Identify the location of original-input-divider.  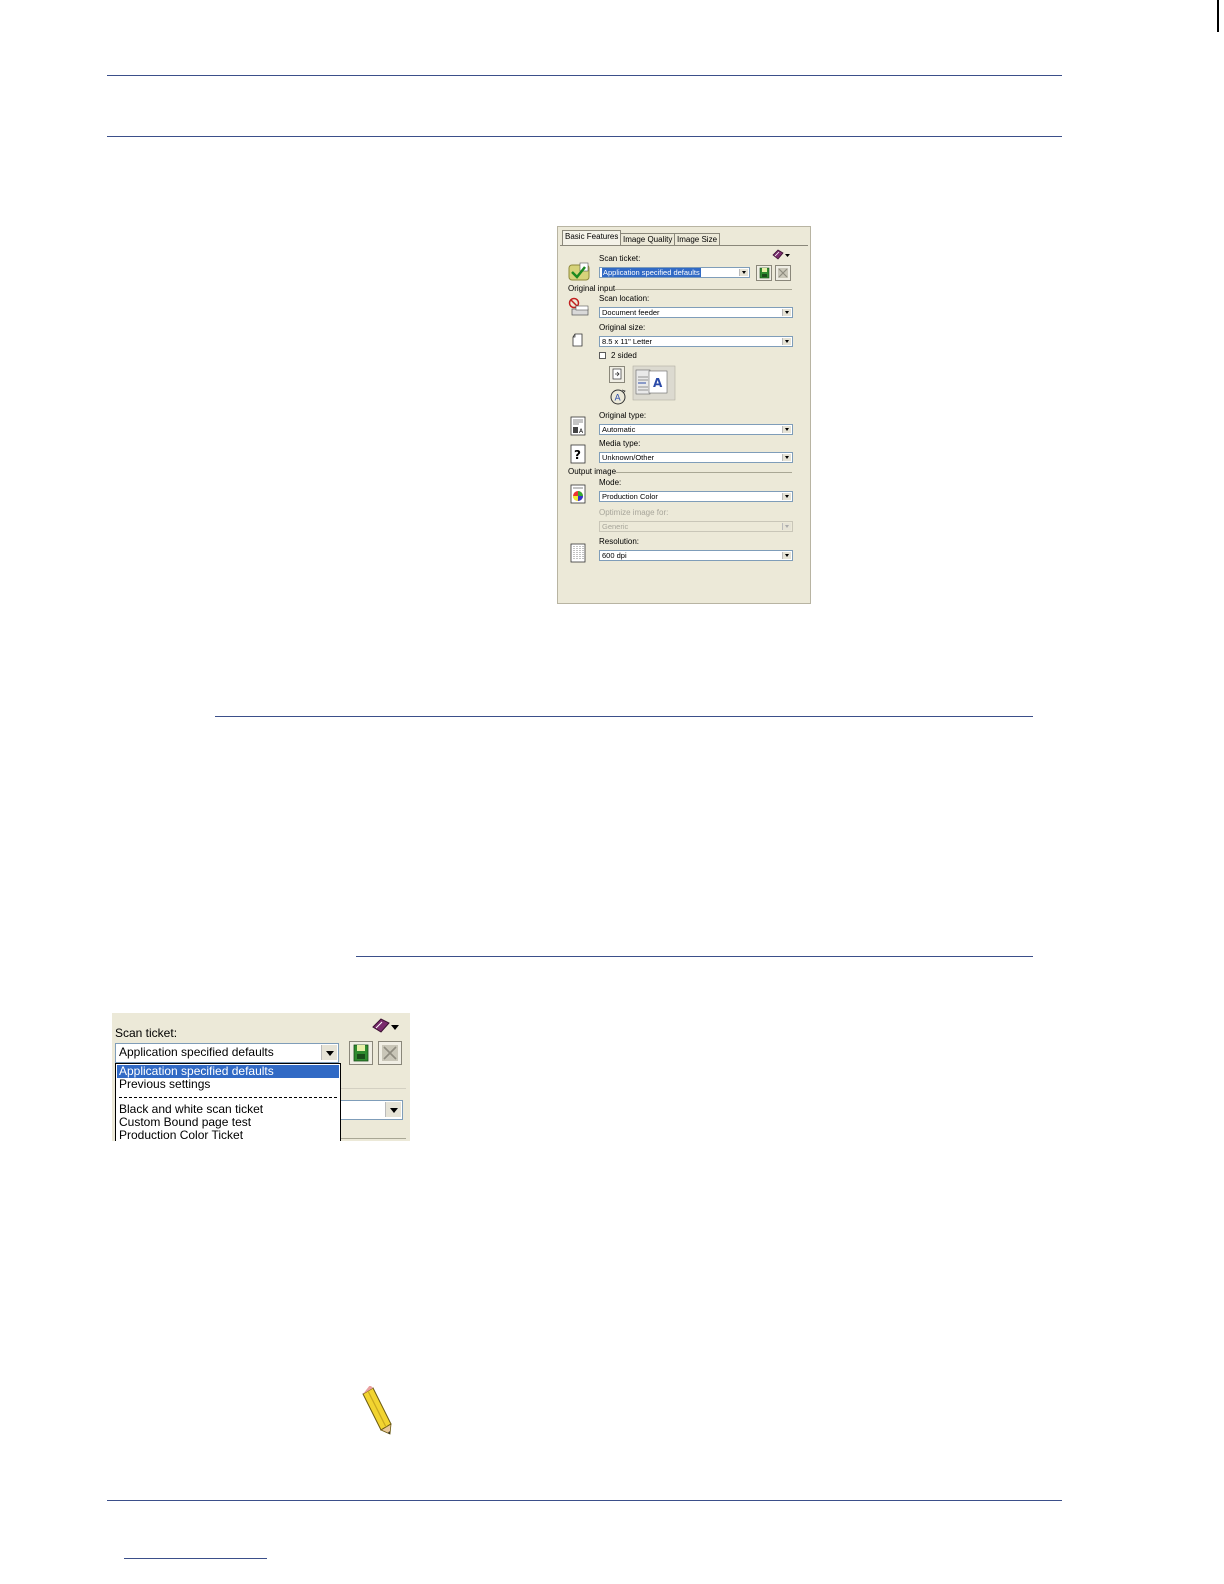
(703, 289).